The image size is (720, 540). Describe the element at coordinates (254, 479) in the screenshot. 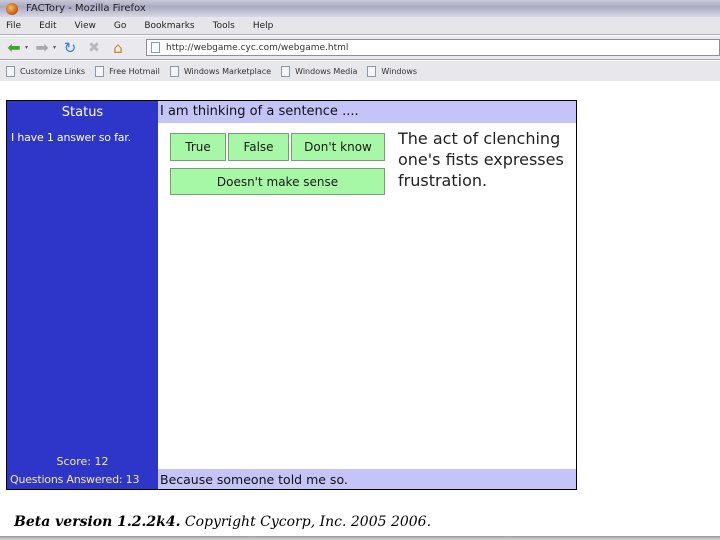

I see `reason-text: Because someone told me so.` at that location.